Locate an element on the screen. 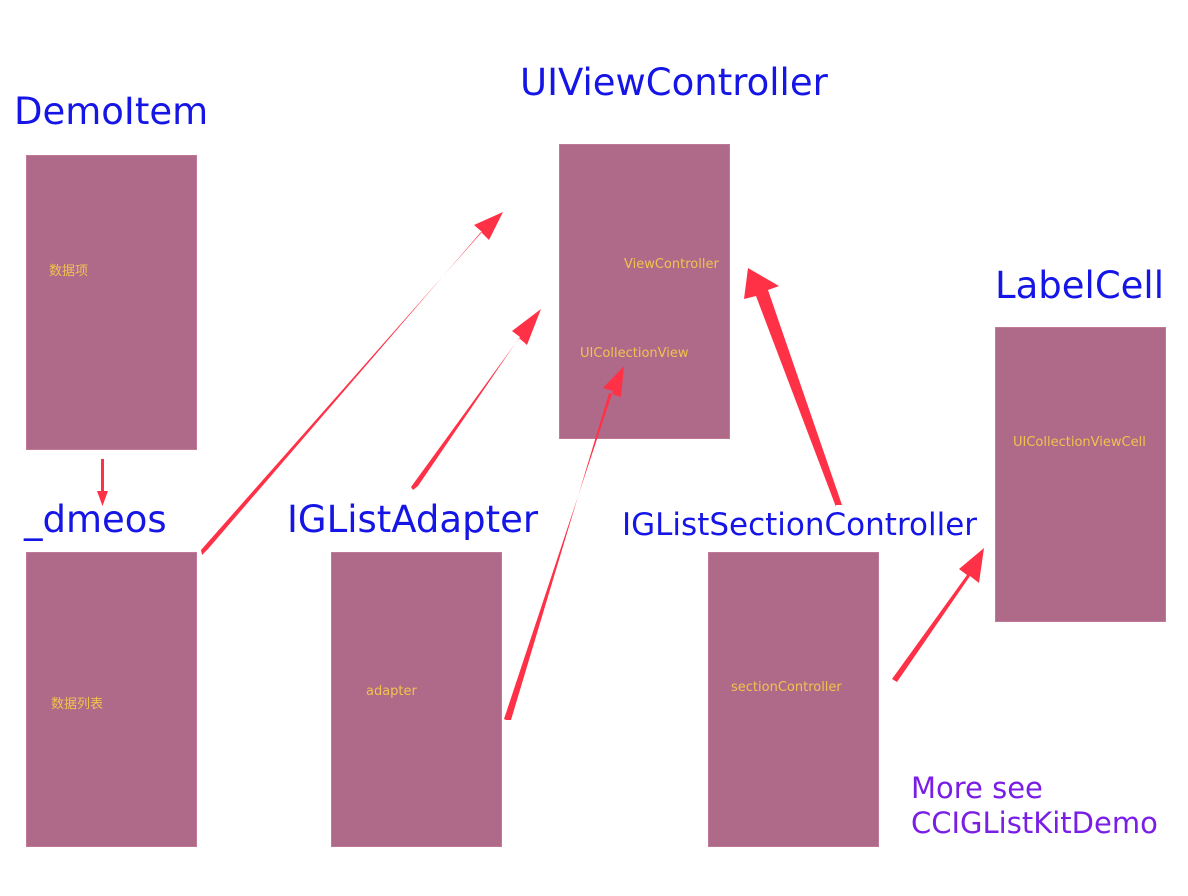  arrow-adapter-to-collectionview is located at coordinates (564, 543).